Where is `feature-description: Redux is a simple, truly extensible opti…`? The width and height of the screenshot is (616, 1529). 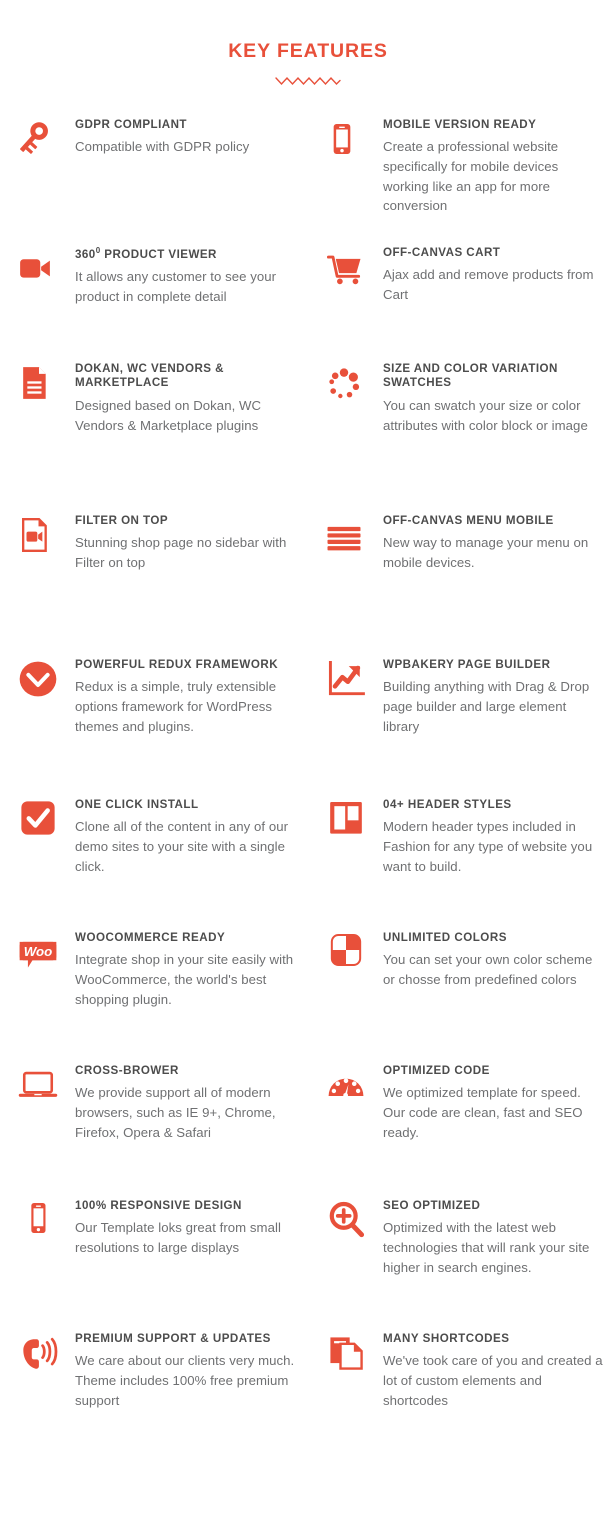
feature-description: Redux is a simple, truly extensible opti… is located at coordinates (176, 706).